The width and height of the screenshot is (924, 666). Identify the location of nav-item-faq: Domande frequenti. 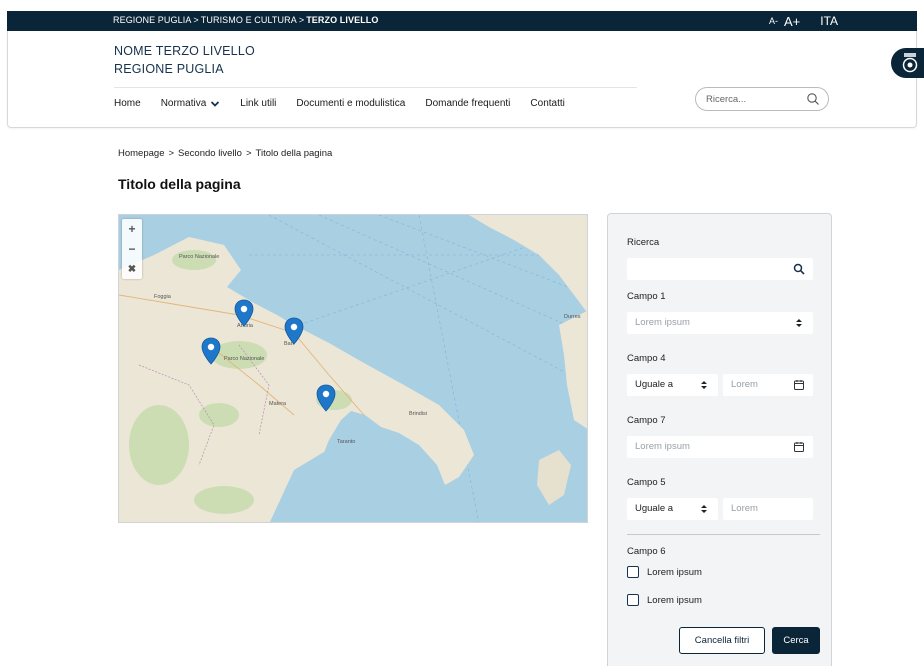
(467, 103).